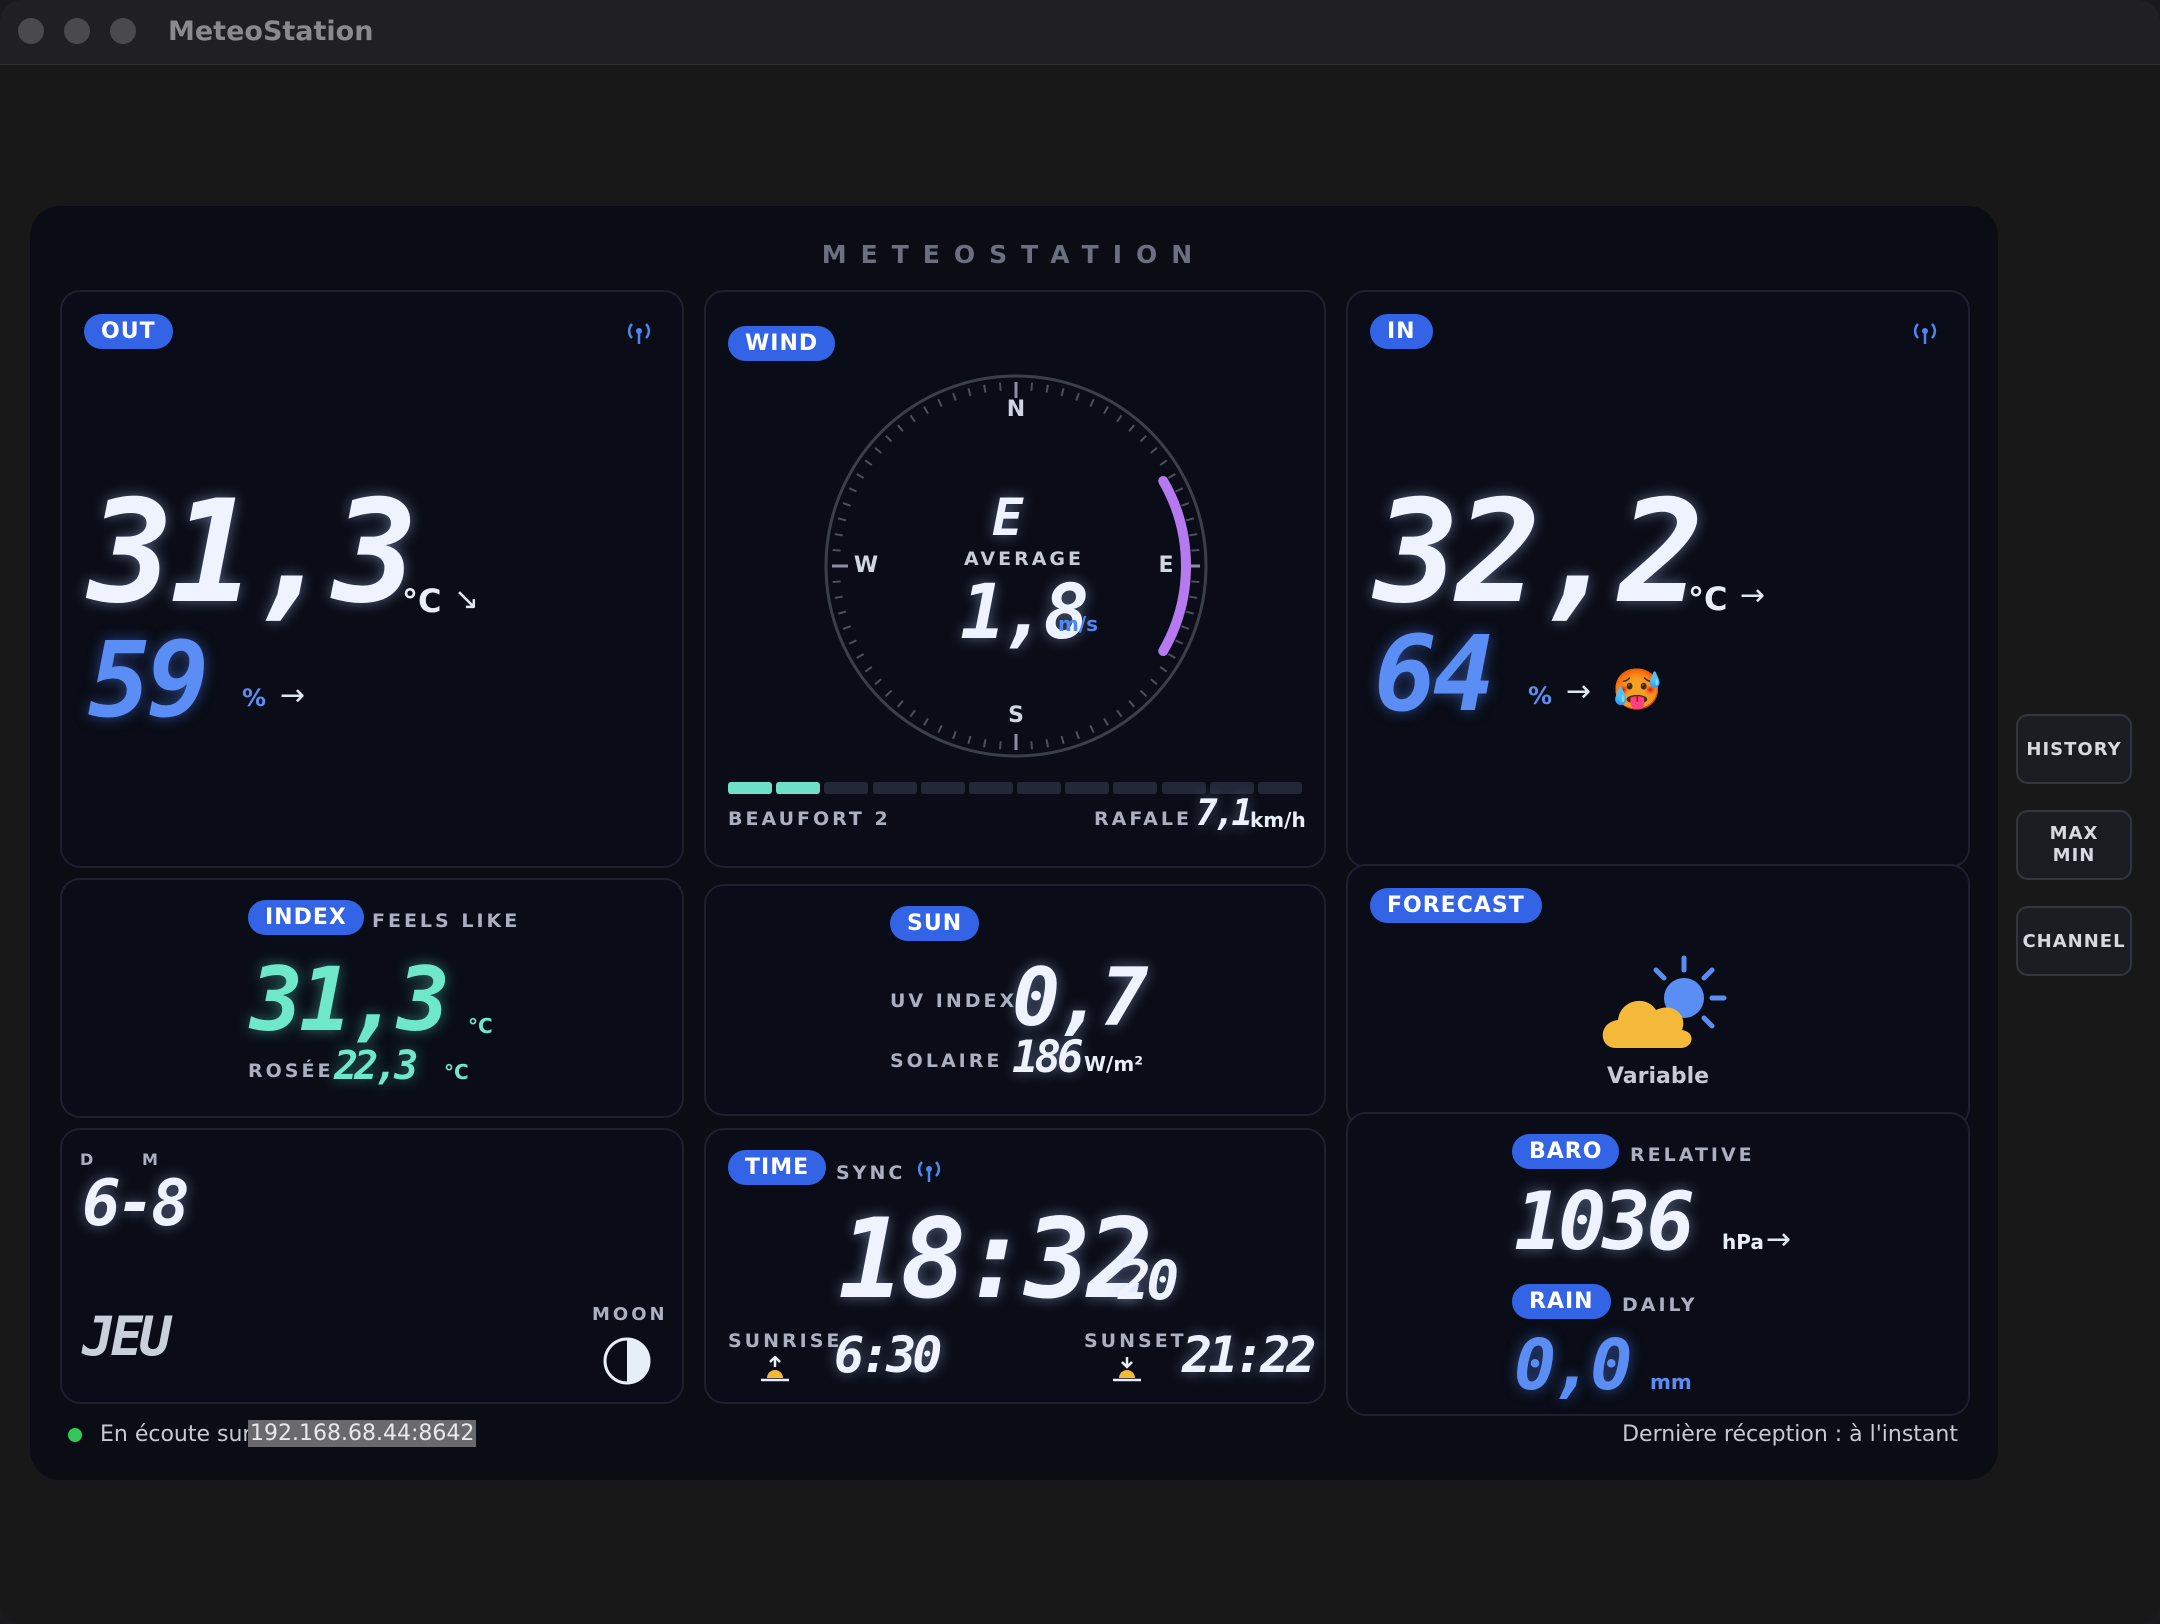 This screenshot has height=1624, width=2160. I want to click on outdoor-humidity: 59, so click(148, 680).